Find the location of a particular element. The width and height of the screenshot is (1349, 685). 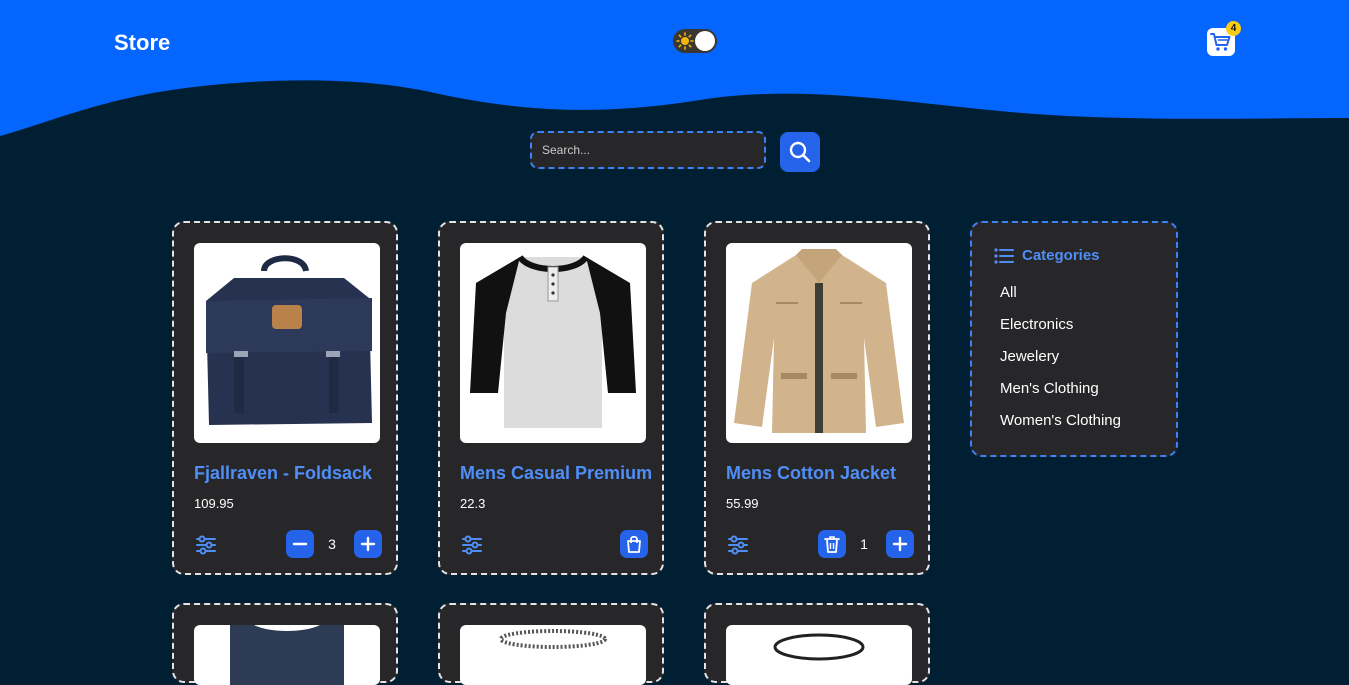

category-item-jewelery: Jewelery is located at coordinates (1029, 356).